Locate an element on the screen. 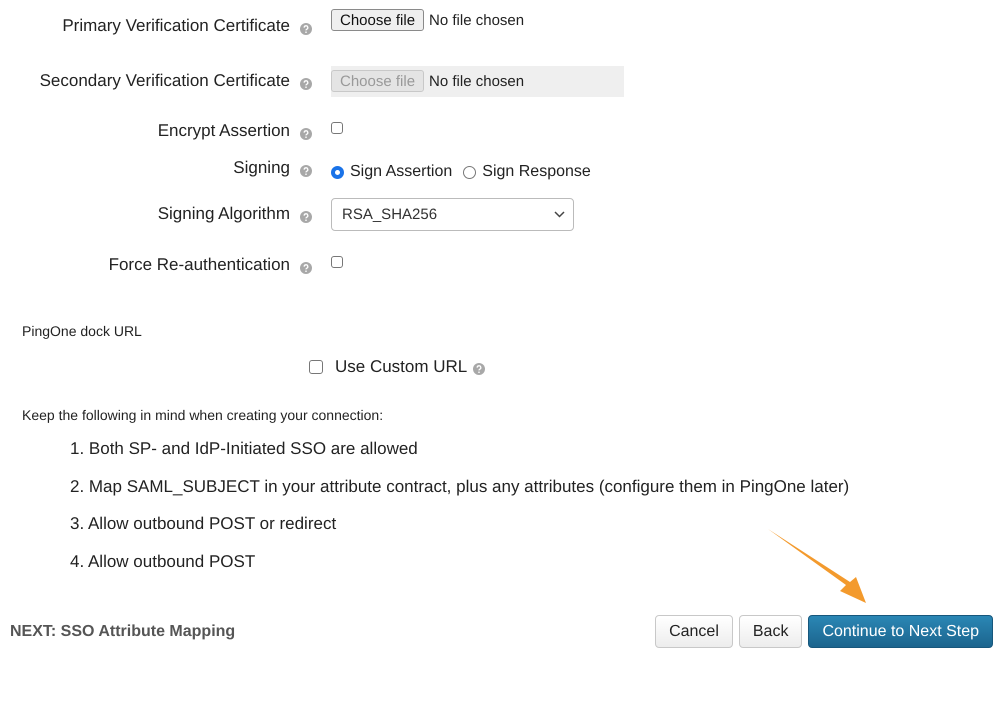 The image size is (1000, 708). footer-button: Cancel is located at coordinates (694, 631).